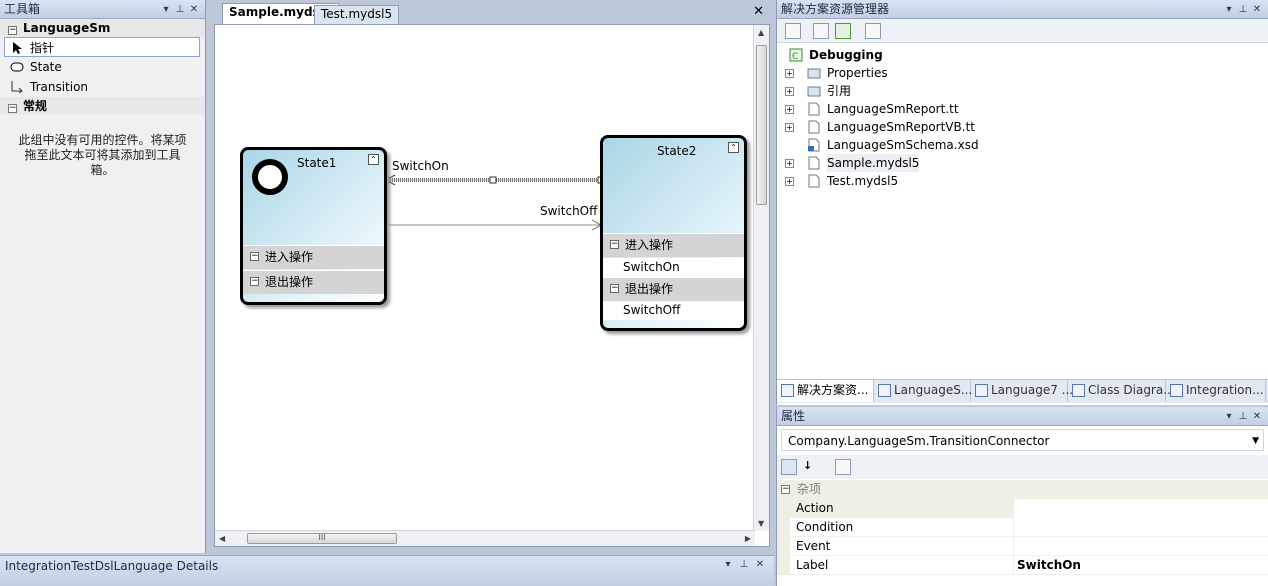  What do you see at coordinates (102, 28) in the screenshot?
I see `toolbox-group-languagesm: − LanguageSm` at bounding box center [102, 28].